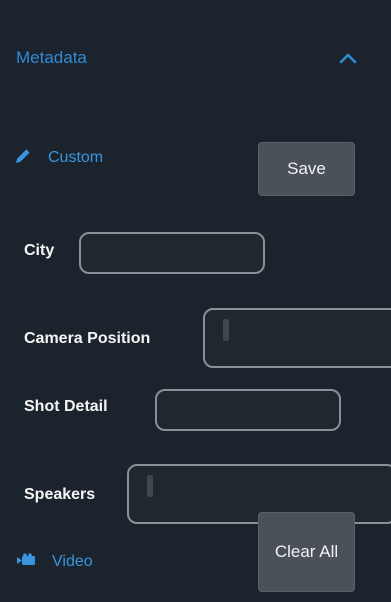  Describe the element at coordinates (348, 58) in the screenshot. I see `chevron-up-icon` at that location.